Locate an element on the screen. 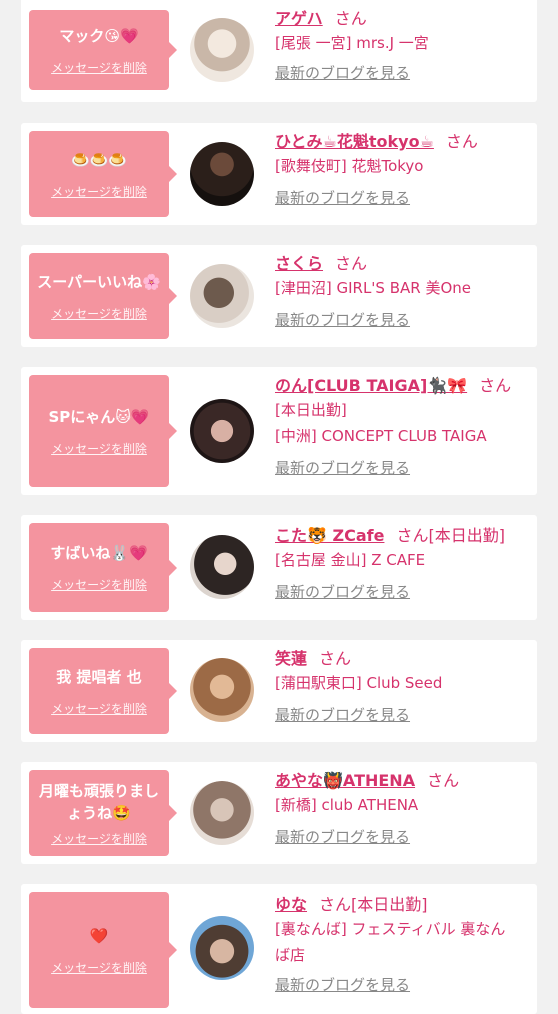 The height and width of the screenshot is (1014, 558). shop-info: [蒲田駅東口] Club Seed is located at coordinates (359, 683).